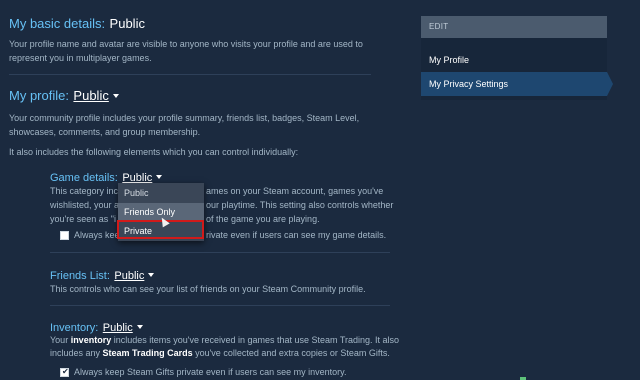 This screenshot has height=380, width=640. Describe the element at coordinates (91, 340) in the screenshot. I see `inventory-desc-bold: inventory` at that location.